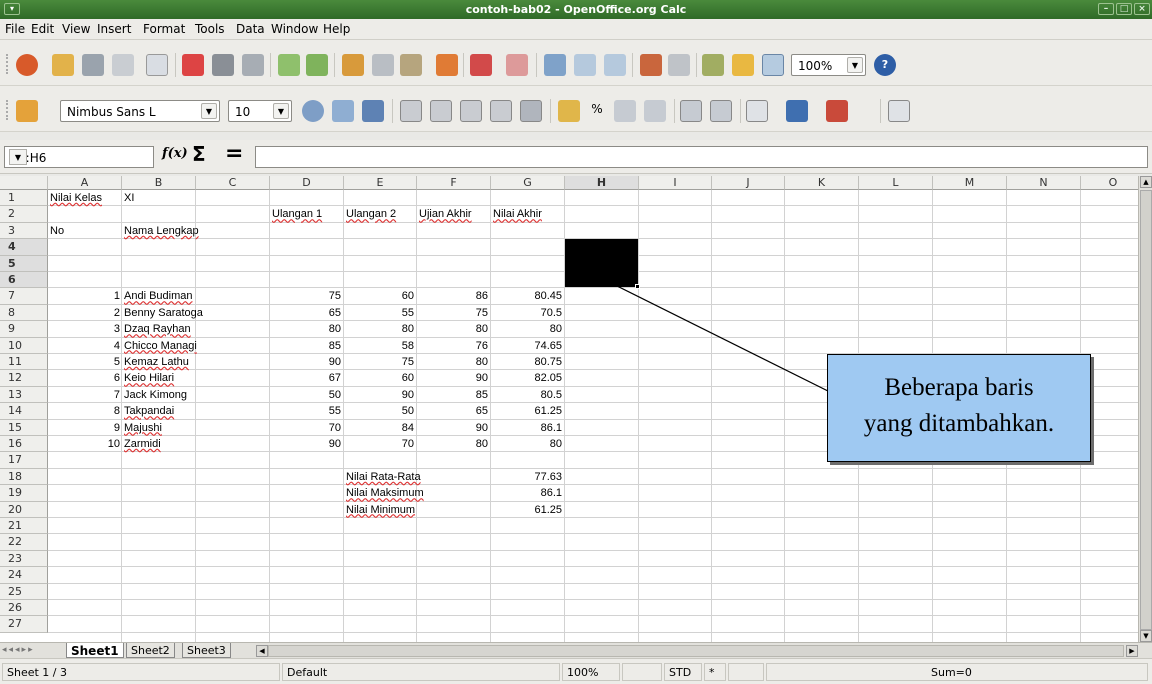 The width and height of the screenshot is (1152, 684). Describe the element at coordinates (24, 542) in the screenshot. I see `row-header-22: 22` at that location.